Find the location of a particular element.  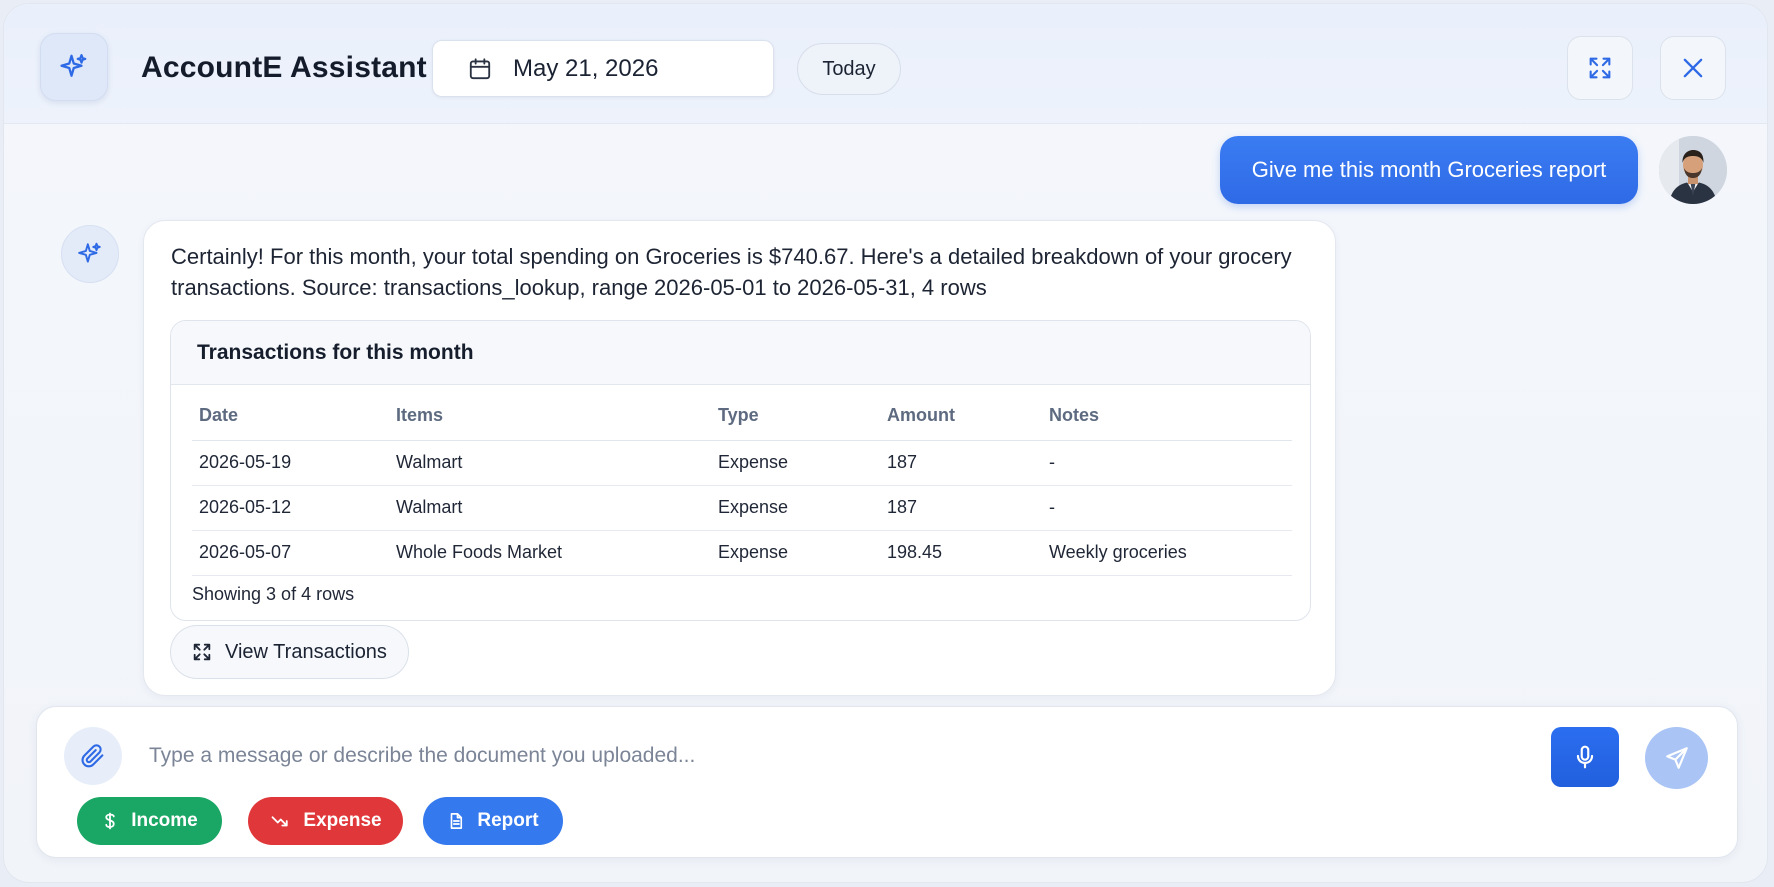

app-title: AccountE Assistant is located at coordinates (284, 67).